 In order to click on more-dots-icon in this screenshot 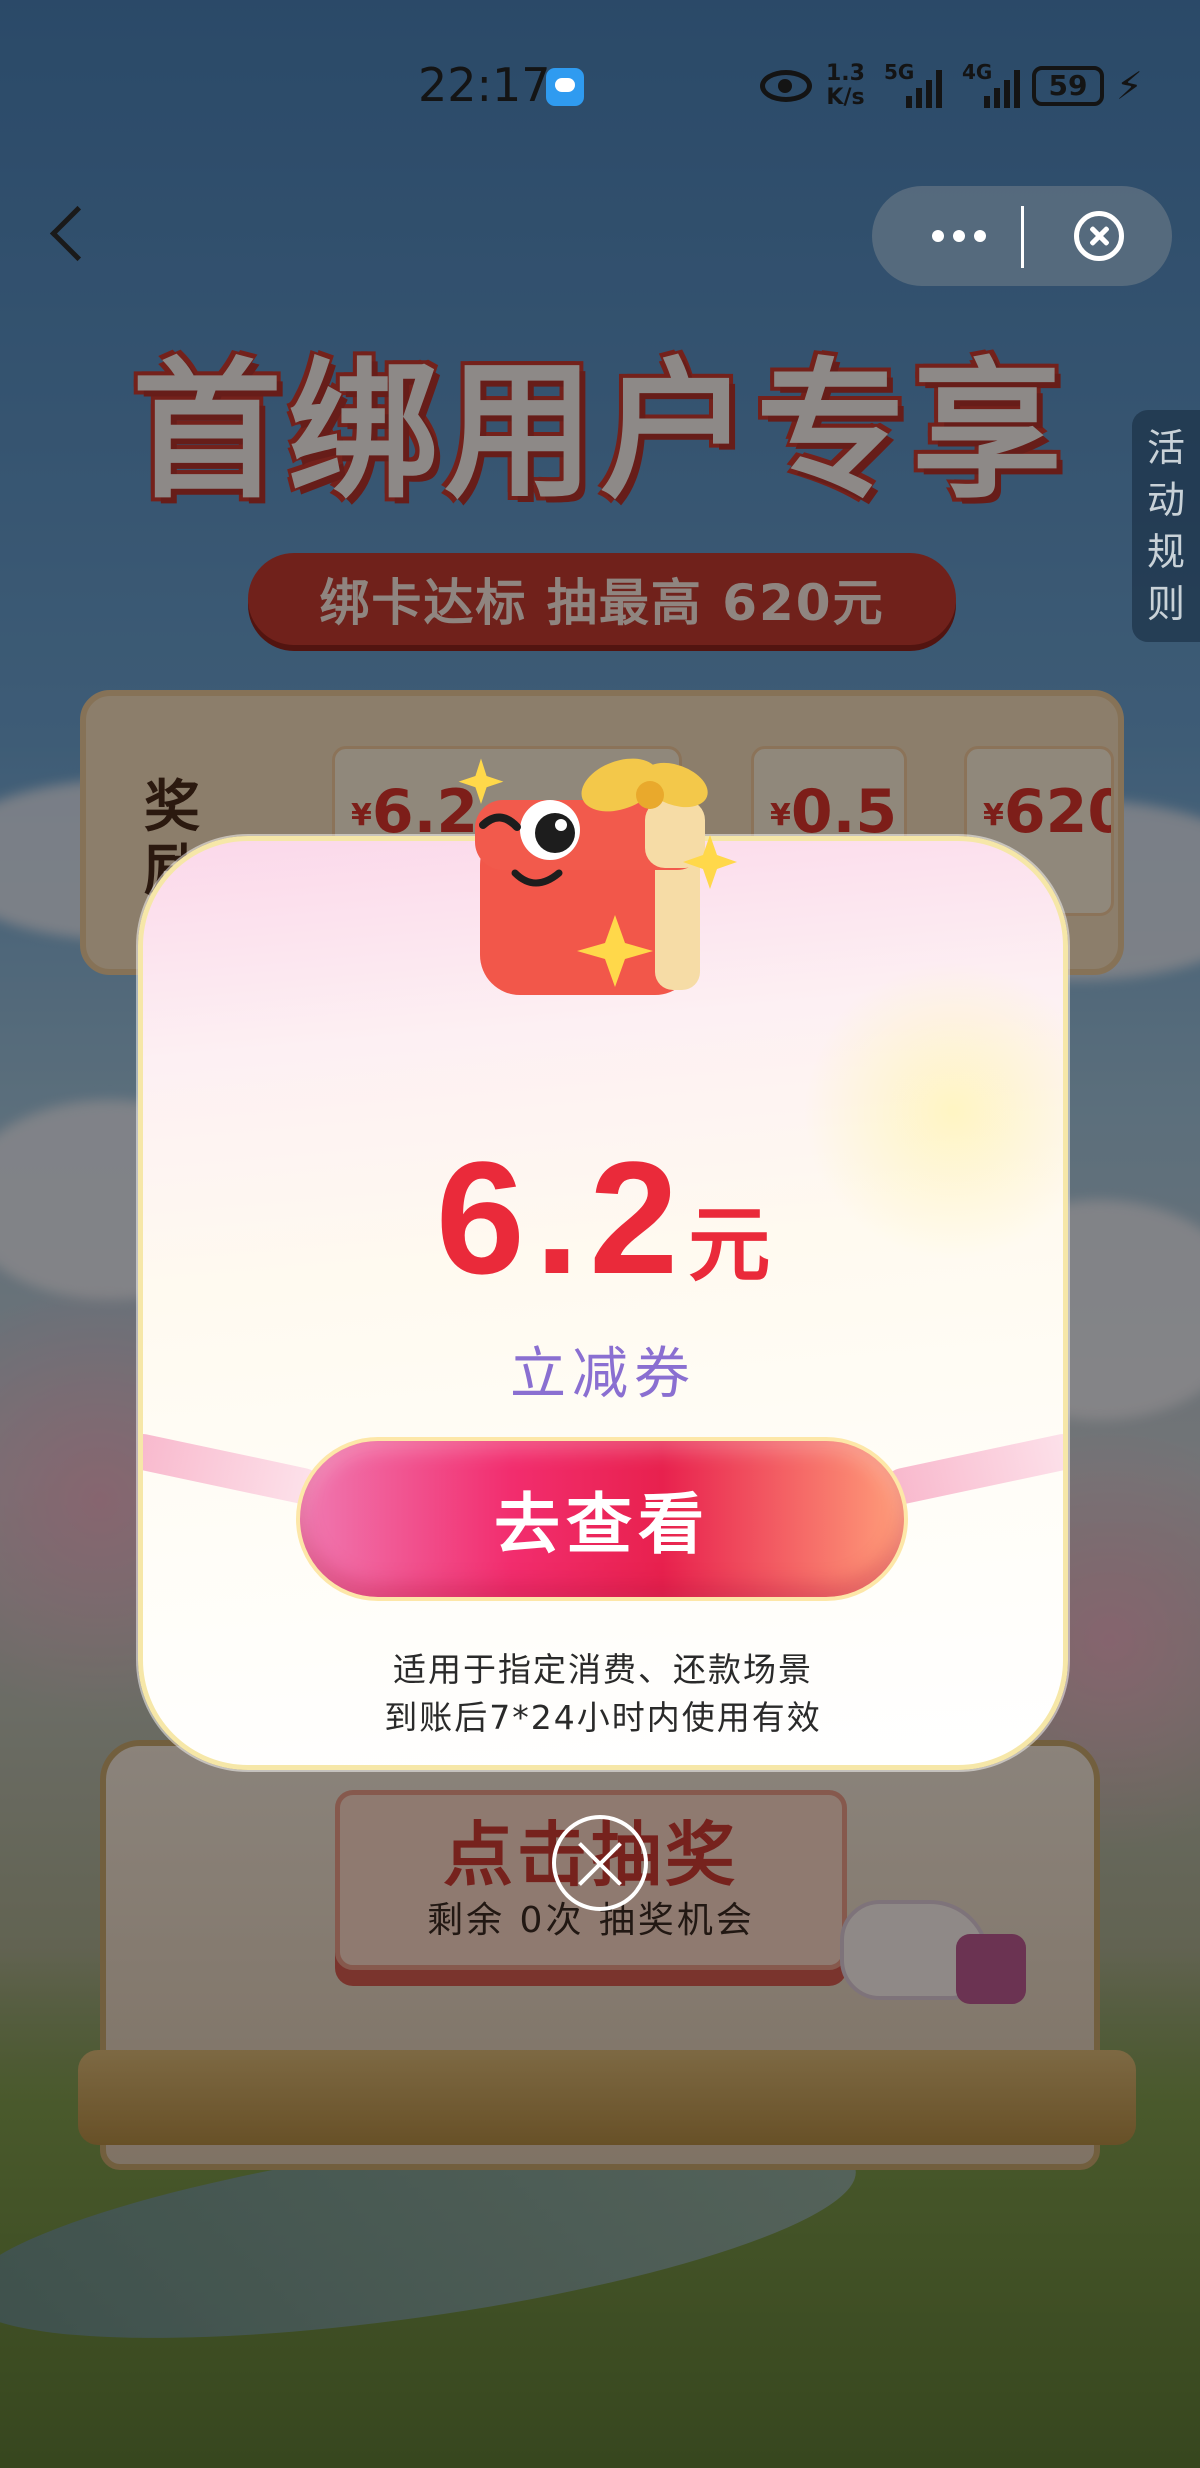, I will do `click(959, 236)`.